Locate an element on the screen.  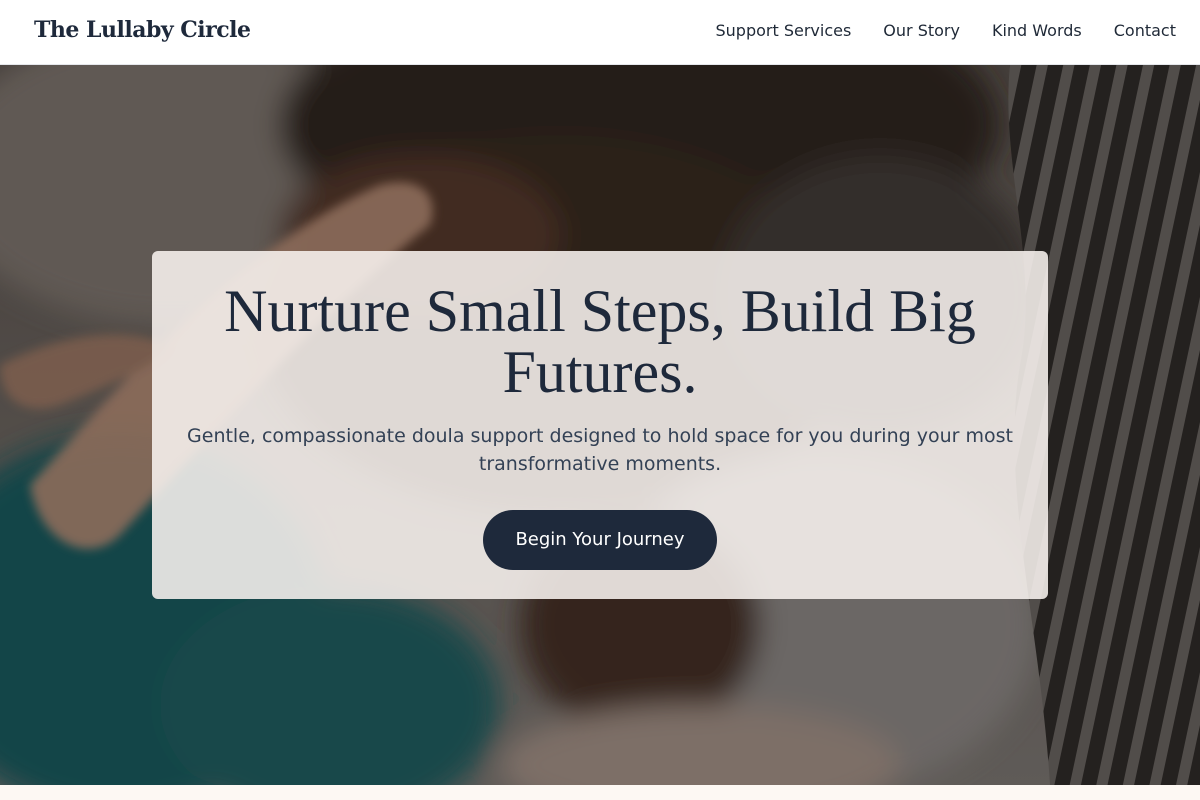
nav-link-kind-words: Kind Words is located at coordinates (1037, 30).